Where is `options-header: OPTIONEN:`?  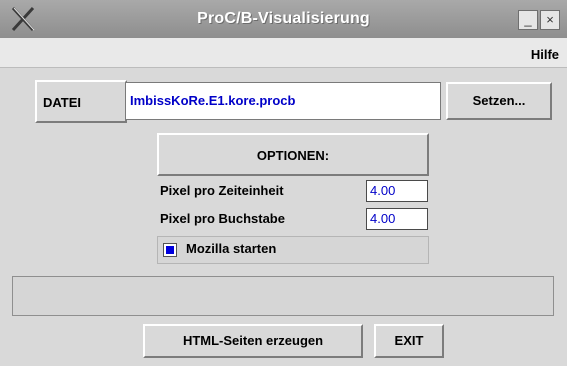
options-header: OPTIONEN: is located at coordinates (293, 154).